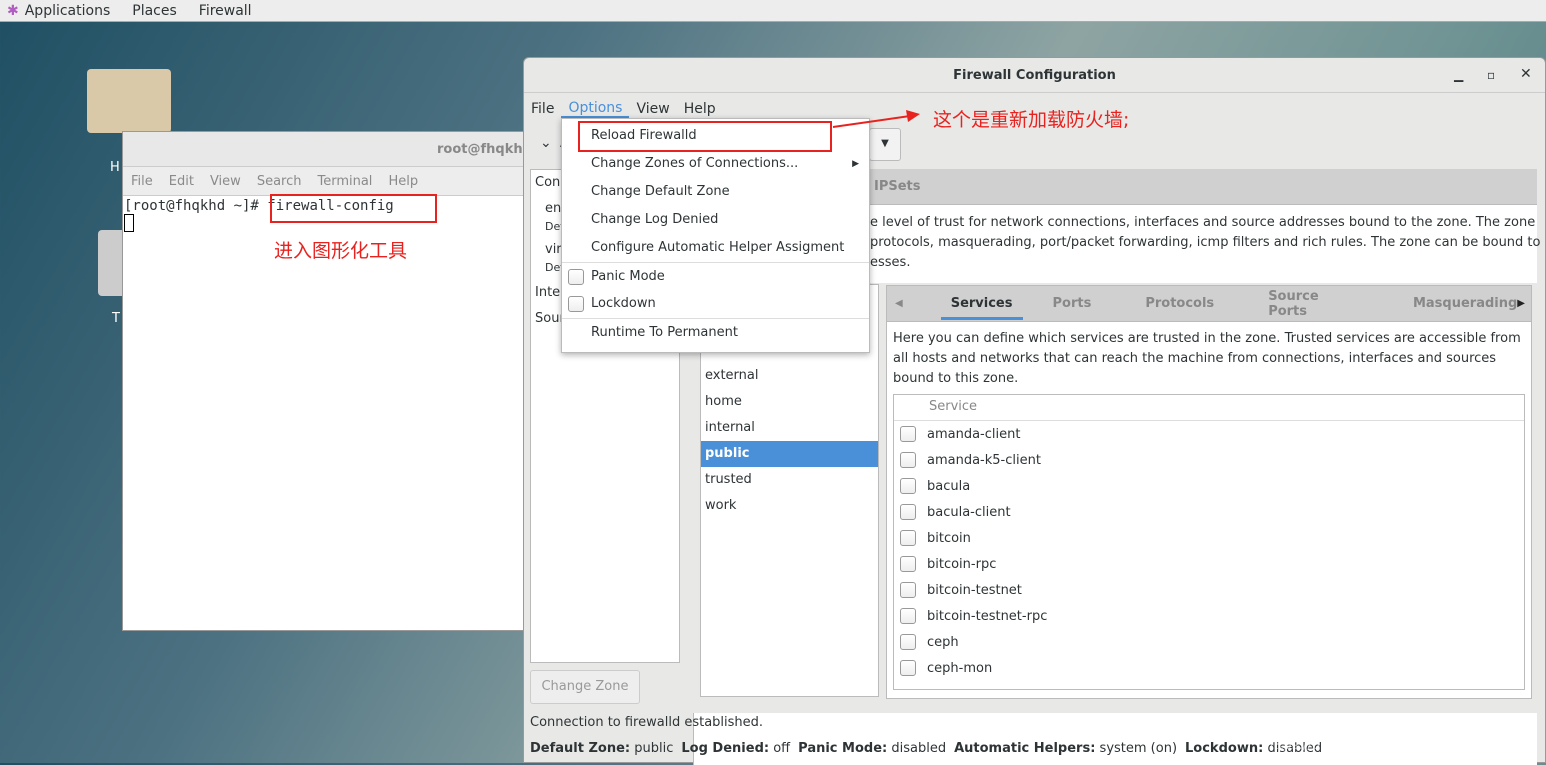 The height and width of the screenshot is (765, 1546). Describe the element at coordinates (974, 590) in the screenshot. I see `service-name: bitcoin-testnet` at that location.